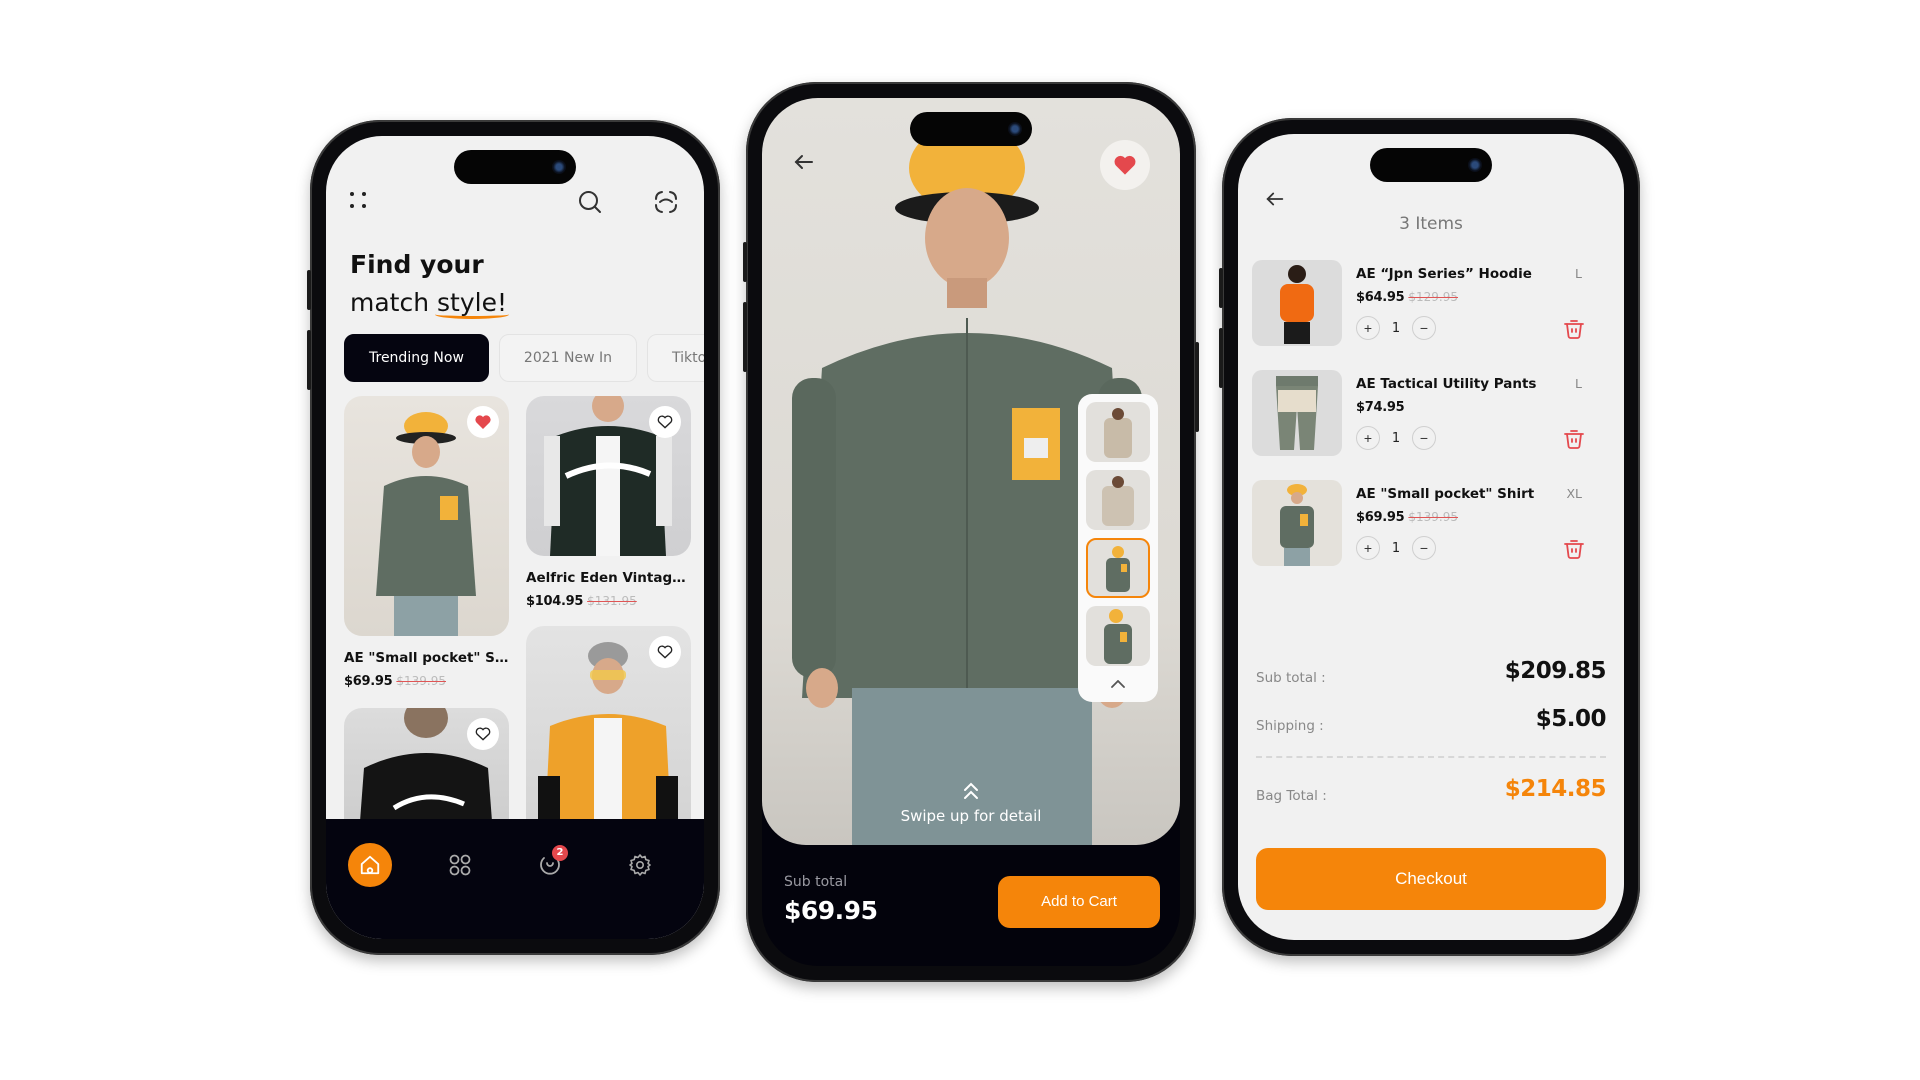  I want to click on add-to-cart-button: Add to Cart, so click(1079, 902).